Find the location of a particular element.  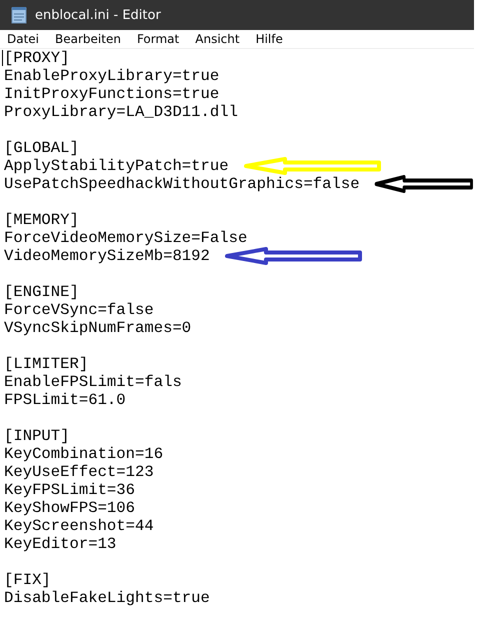

section-header: [INPUT] is located at coordinates (37, 436).